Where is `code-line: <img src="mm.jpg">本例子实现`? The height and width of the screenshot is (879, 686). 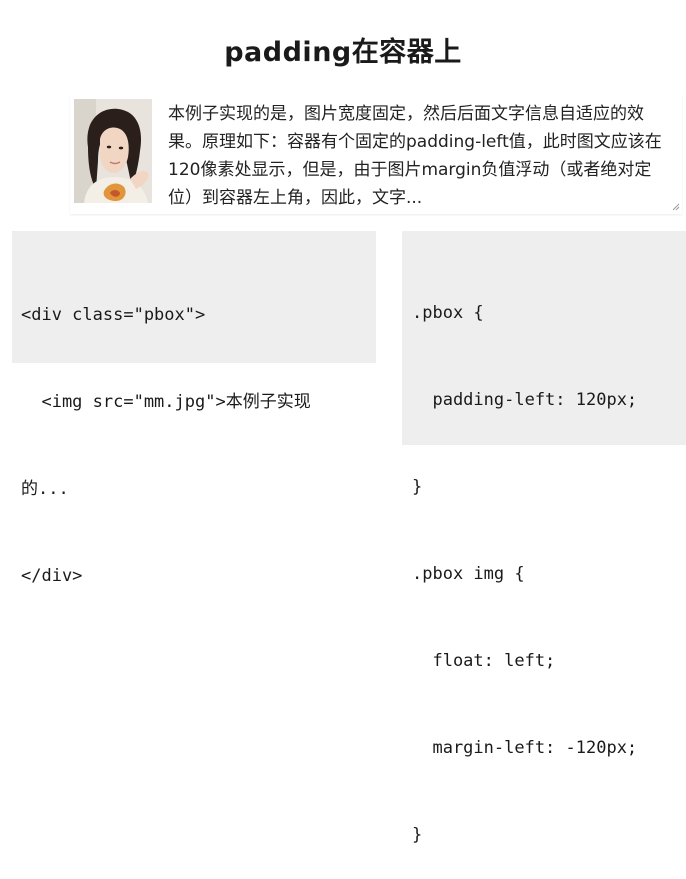
code-line: <img src="mm.jpg">本例子实现 is located at coordinates (166, 402).